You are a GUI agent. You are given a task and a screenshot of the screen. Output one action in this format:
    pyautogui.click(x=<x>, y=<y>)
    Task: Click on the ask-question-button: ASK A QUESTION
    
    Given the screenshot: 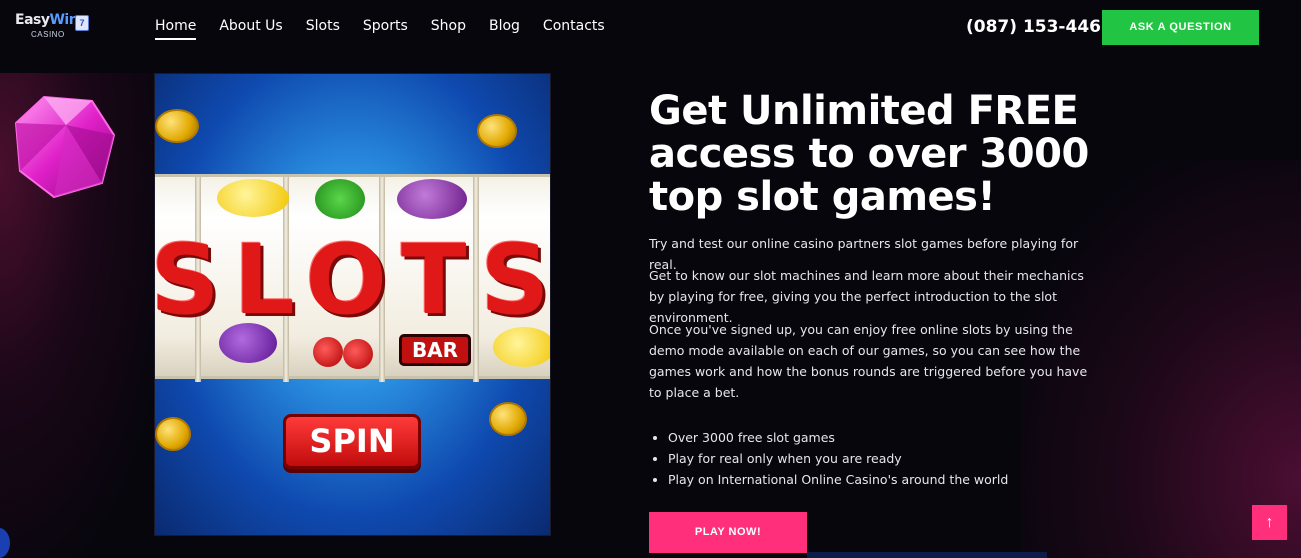 What is the action you would take?
    pyautogui.click(x=1180, y=27)
    